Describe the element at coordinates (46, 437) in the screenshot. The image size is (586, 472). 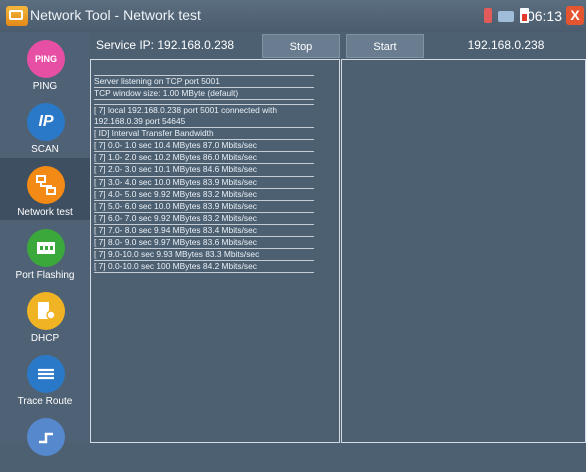
I see `route-icon` at that location.